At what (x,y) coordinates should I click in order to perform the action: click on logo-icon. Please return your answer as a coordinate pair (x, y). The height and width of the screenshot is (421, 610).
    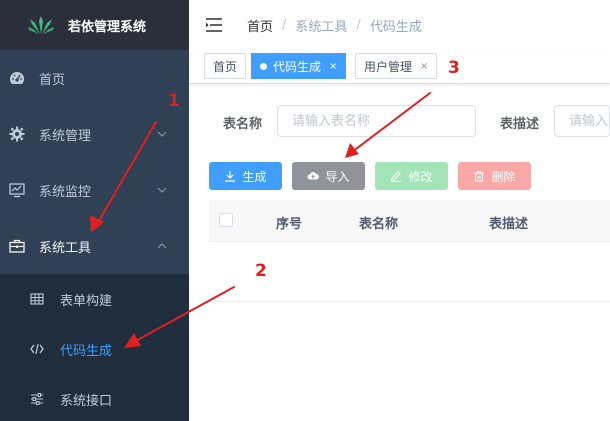
    Looking at the image, I should click on (41, 25).